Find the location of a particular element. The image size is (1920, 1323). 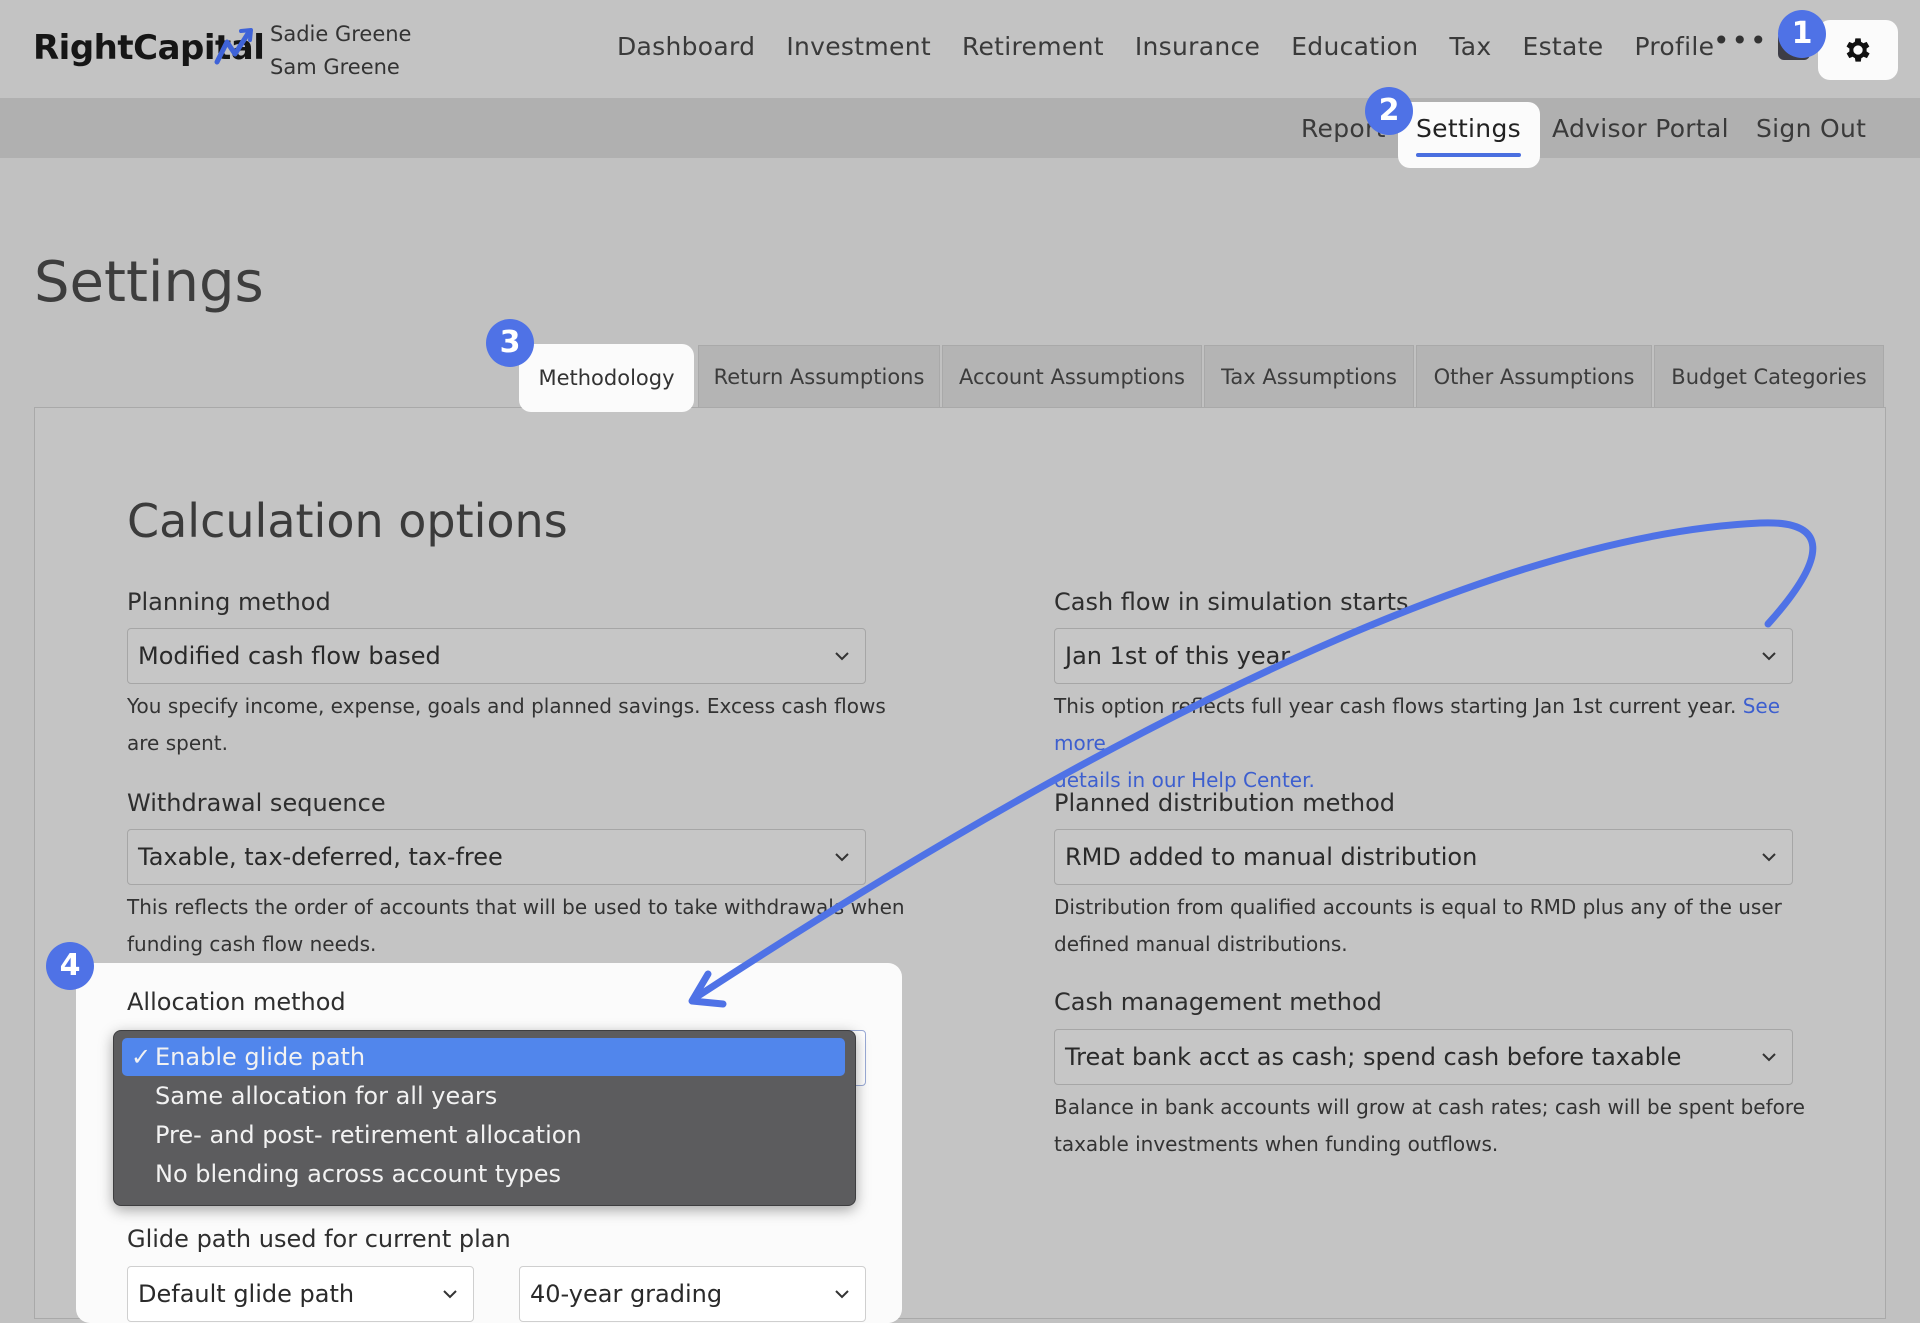

allocation-option: Same allocation for all years is located at coordinates (483, 1096).